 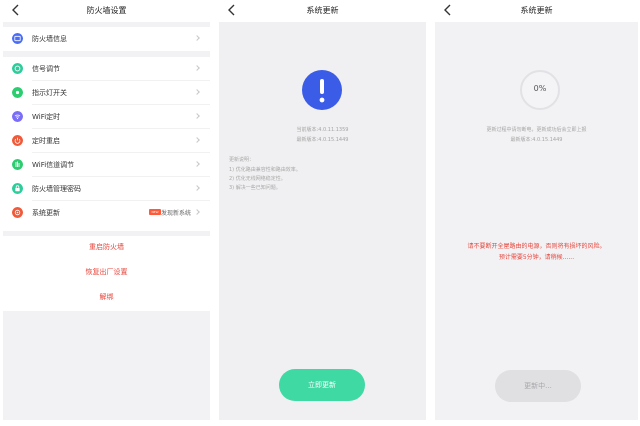 What do you see at coordinates (175, 213) in the screenshot?
I see `new-system-hint: 发现新系统` at bounding box center [175, 213].